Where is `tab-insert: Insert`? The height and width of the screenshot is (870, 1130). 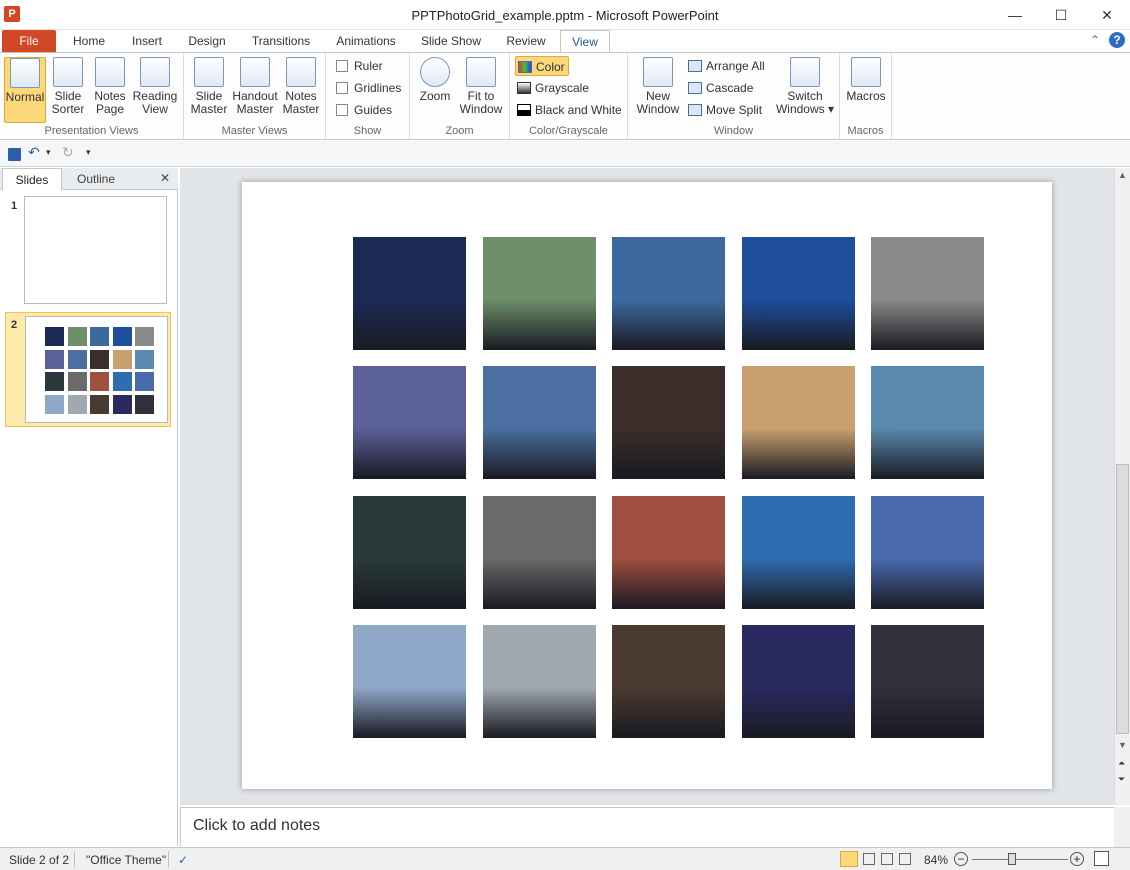
tab-insert: Insert is located at coordinates (147, 41).